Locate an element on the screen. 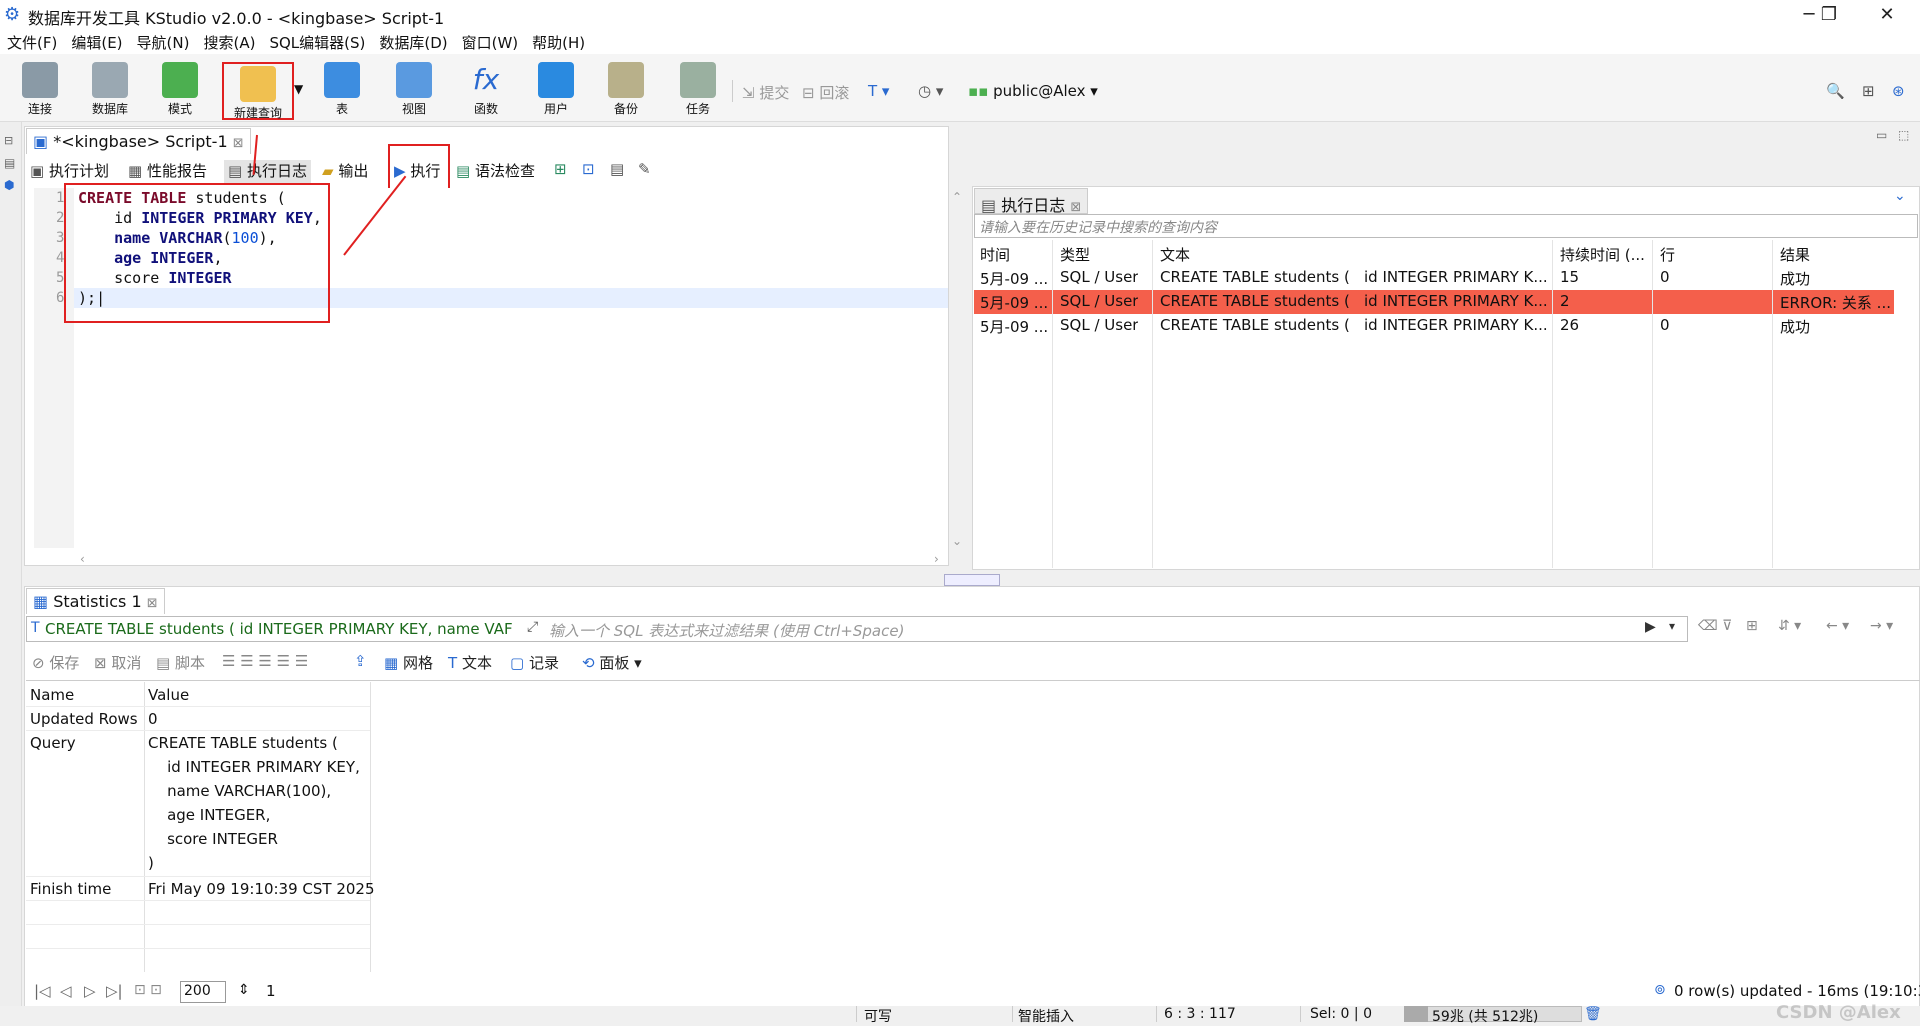 The height and width of the screenshot is (1026, 1920). record-button: ▢ 记录 is located at coordinates (534, 662).